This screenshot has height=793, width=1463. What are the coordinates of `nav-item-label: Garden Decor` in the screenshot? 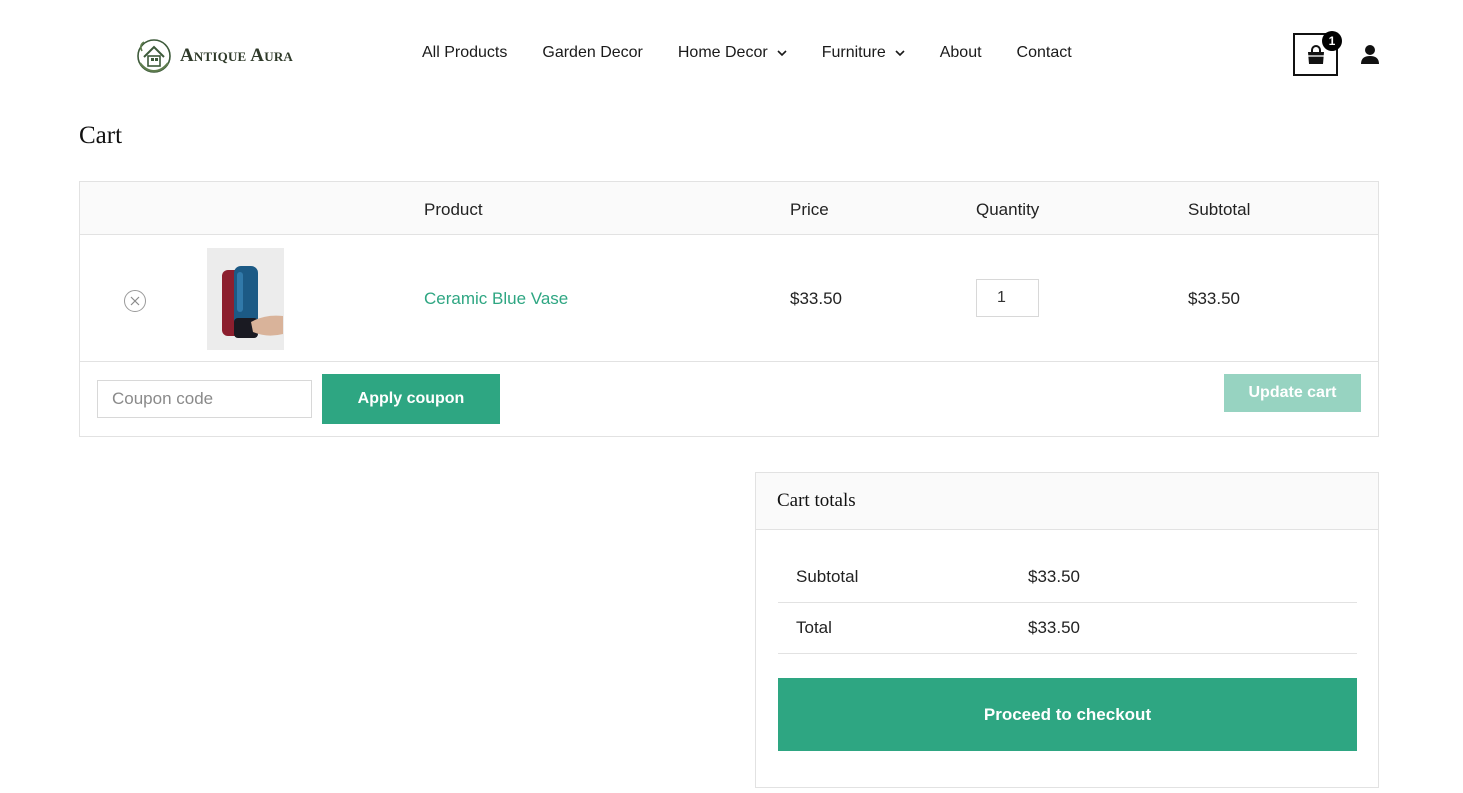 It's located at (592, 52).